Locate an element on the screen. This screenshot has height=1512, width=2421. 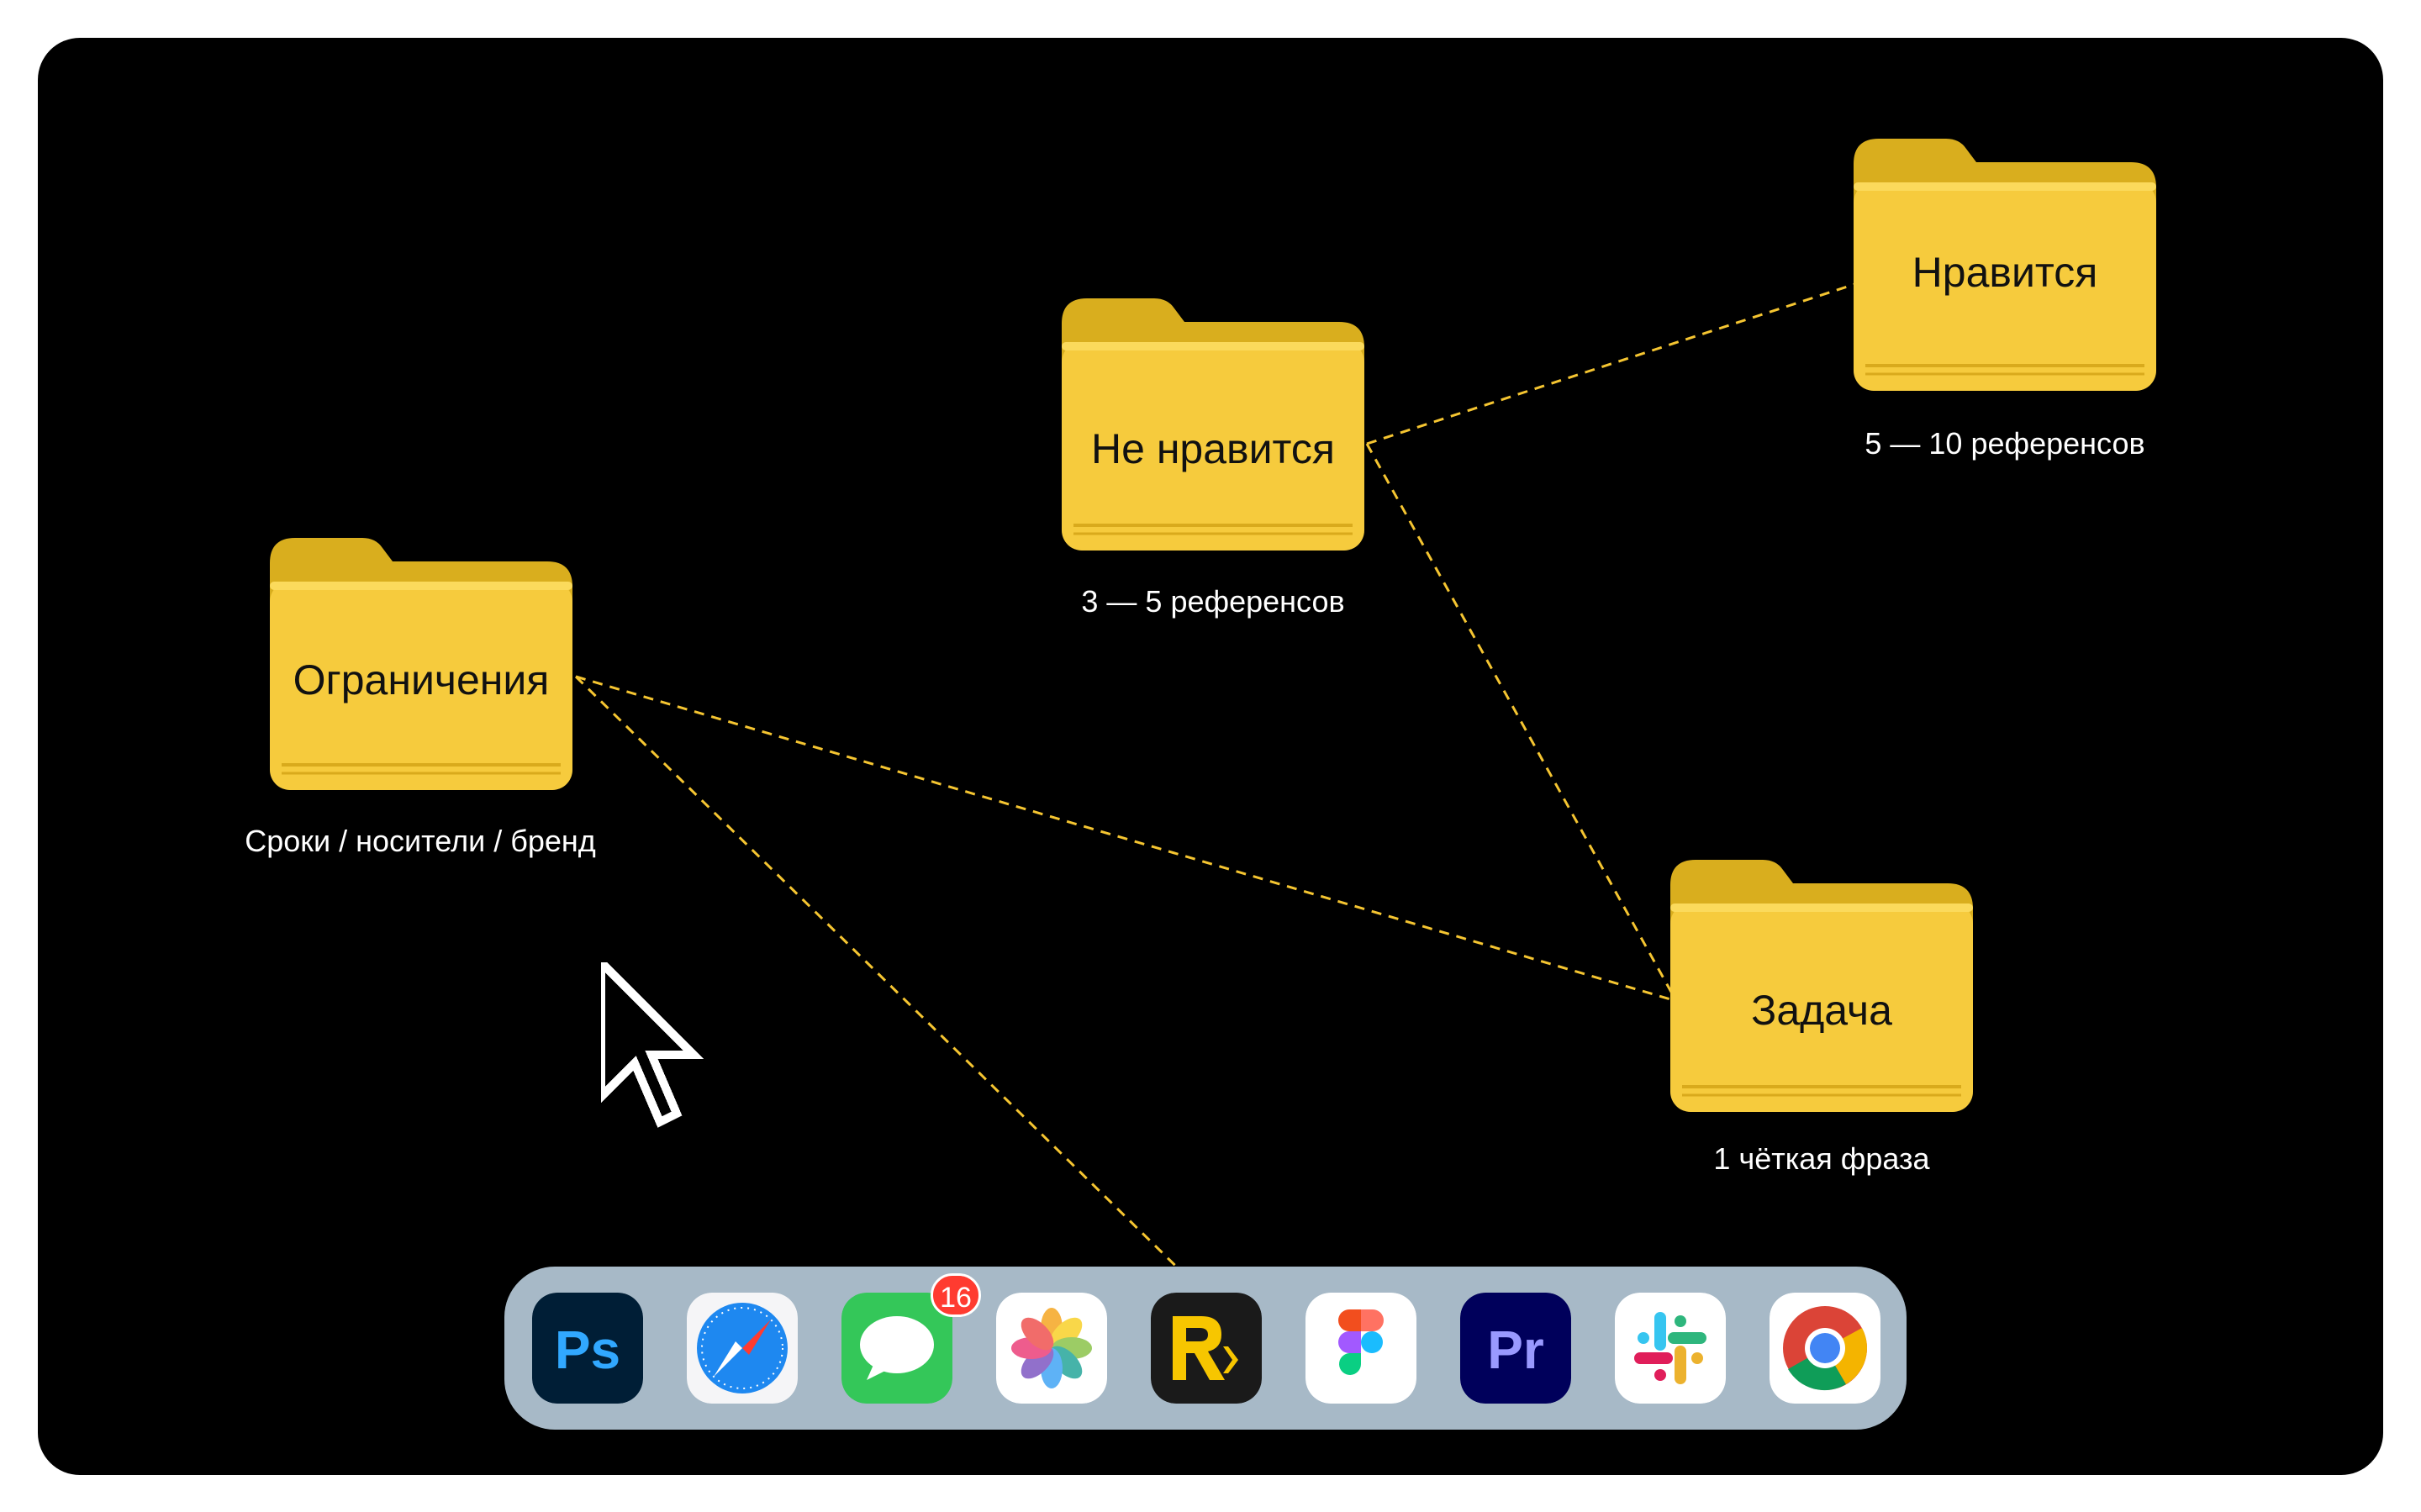
dock-app-safari is located at coordinates (742, 1348).